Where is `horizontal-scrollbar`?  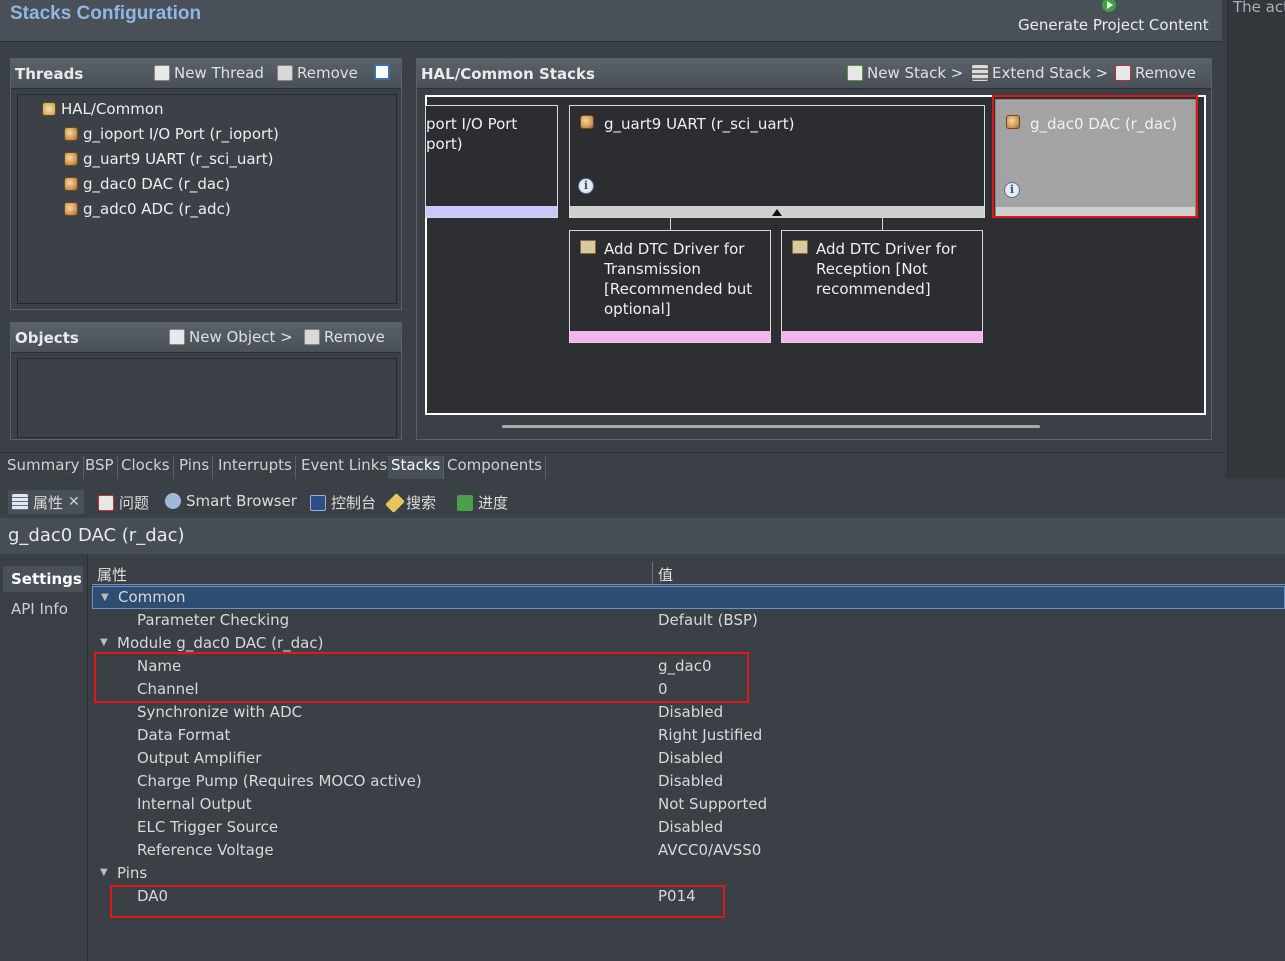 horizontal-scrollbar is located at coordinates (771, 426).